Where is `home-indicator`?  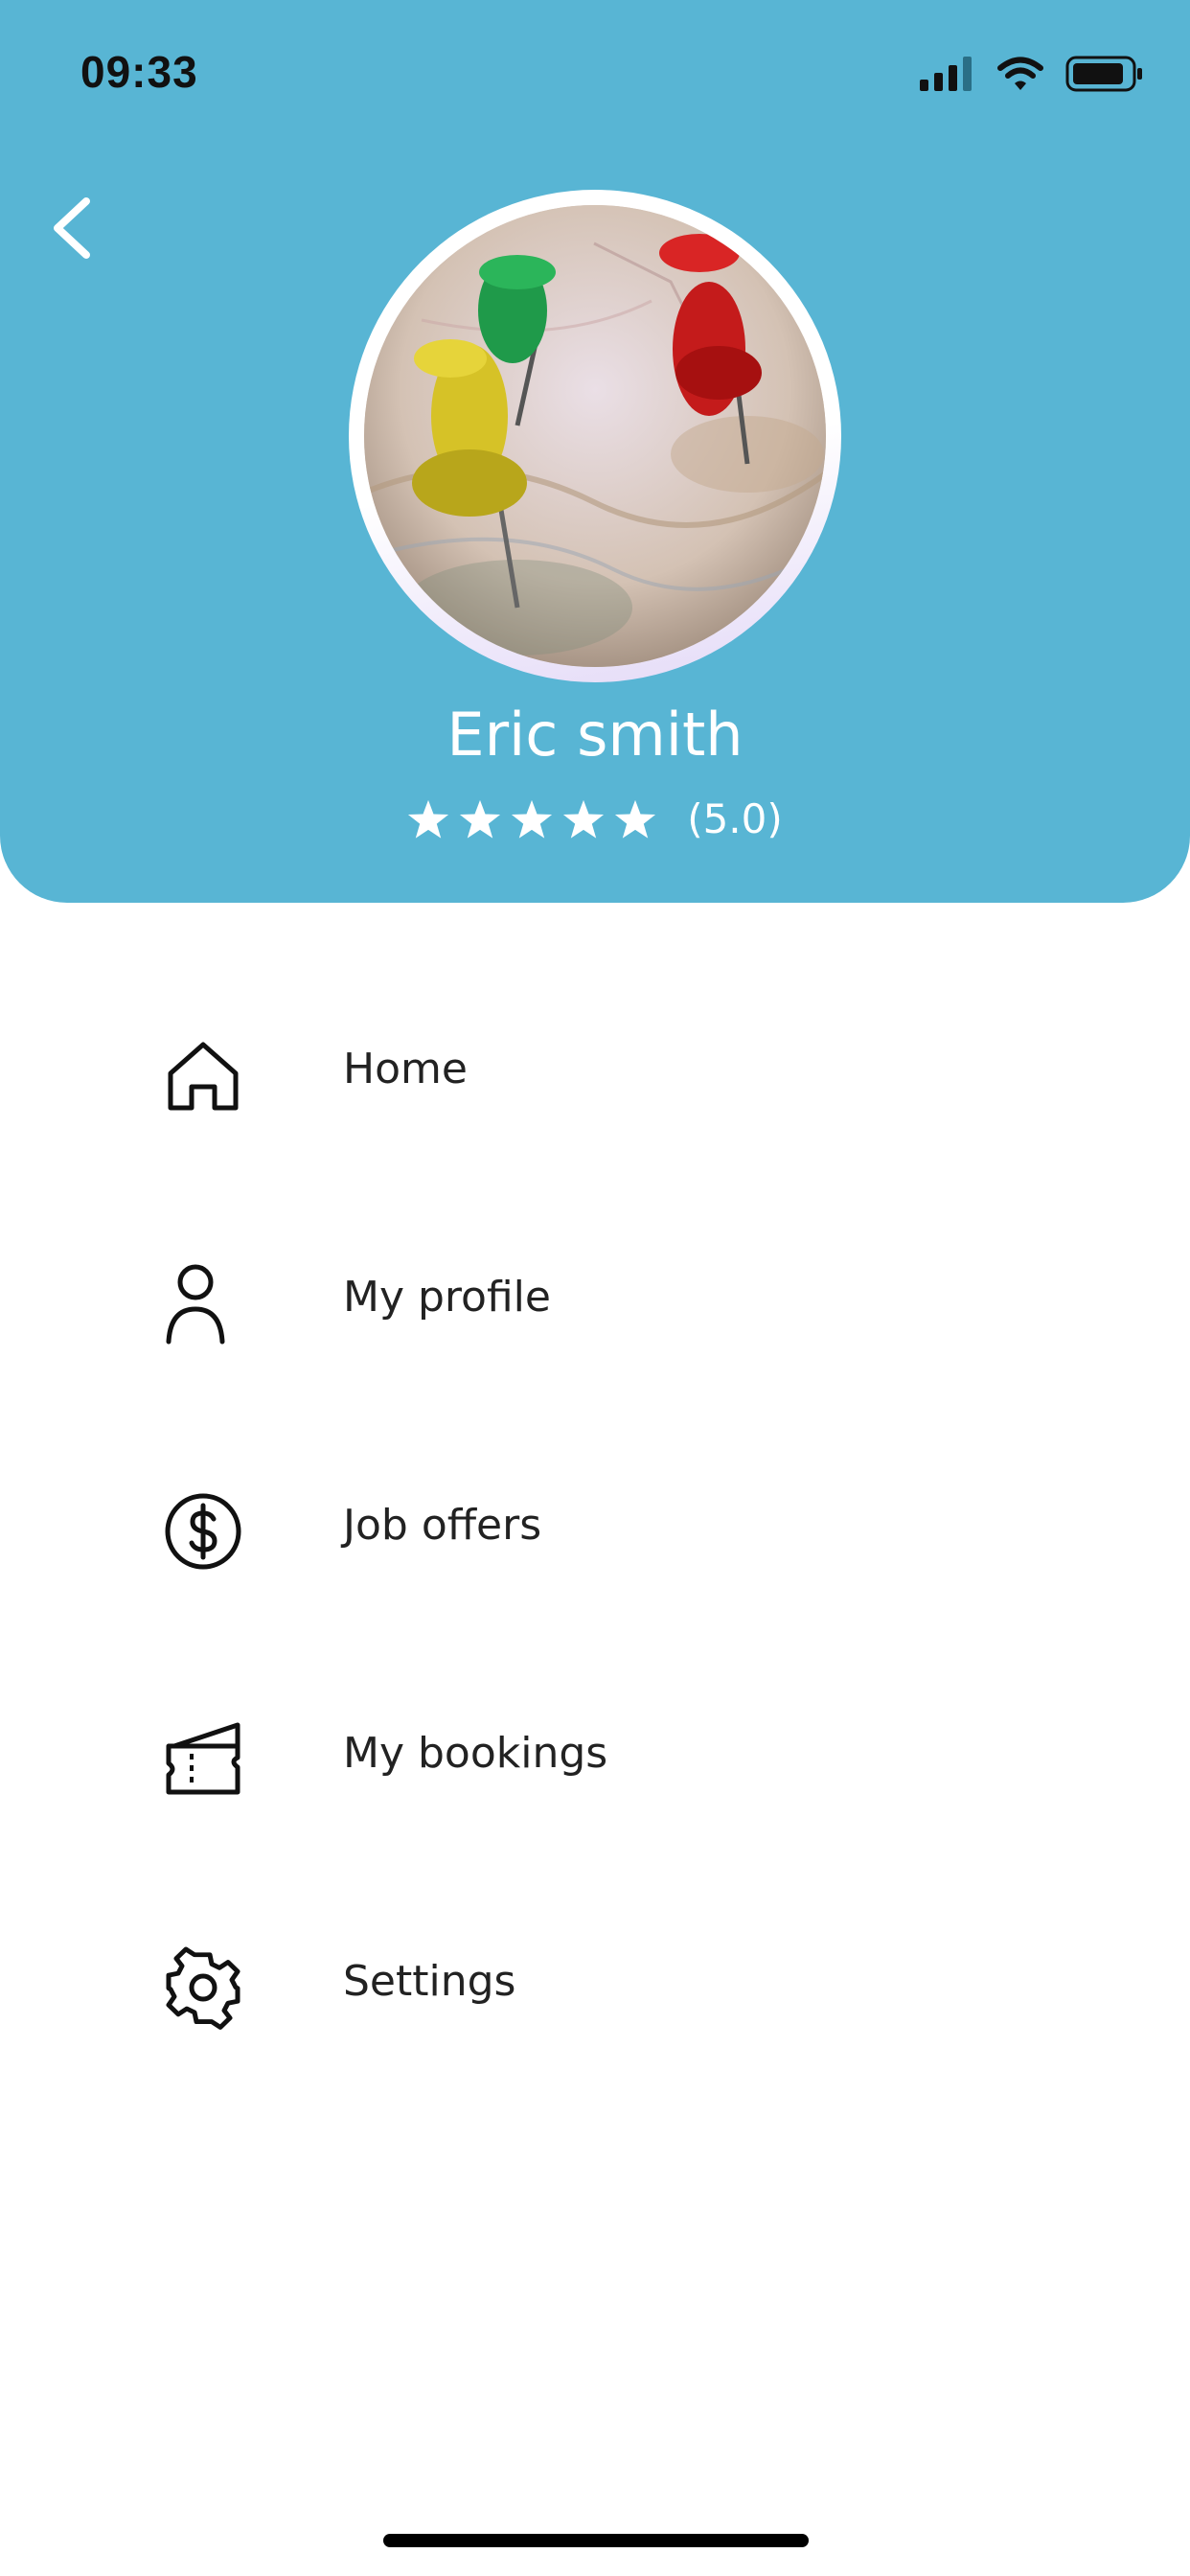
home-indicator is located at coordinates (596, 2540).